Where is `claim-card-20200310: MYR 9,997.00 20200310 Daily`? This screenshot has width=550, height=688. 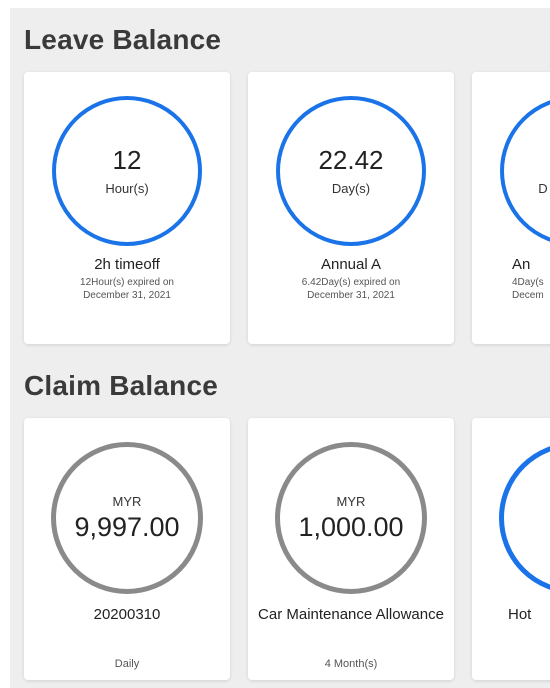
claim-card-20200310: MYR 9,997.00 20200310 Daily is located at coordinates (127, 549).